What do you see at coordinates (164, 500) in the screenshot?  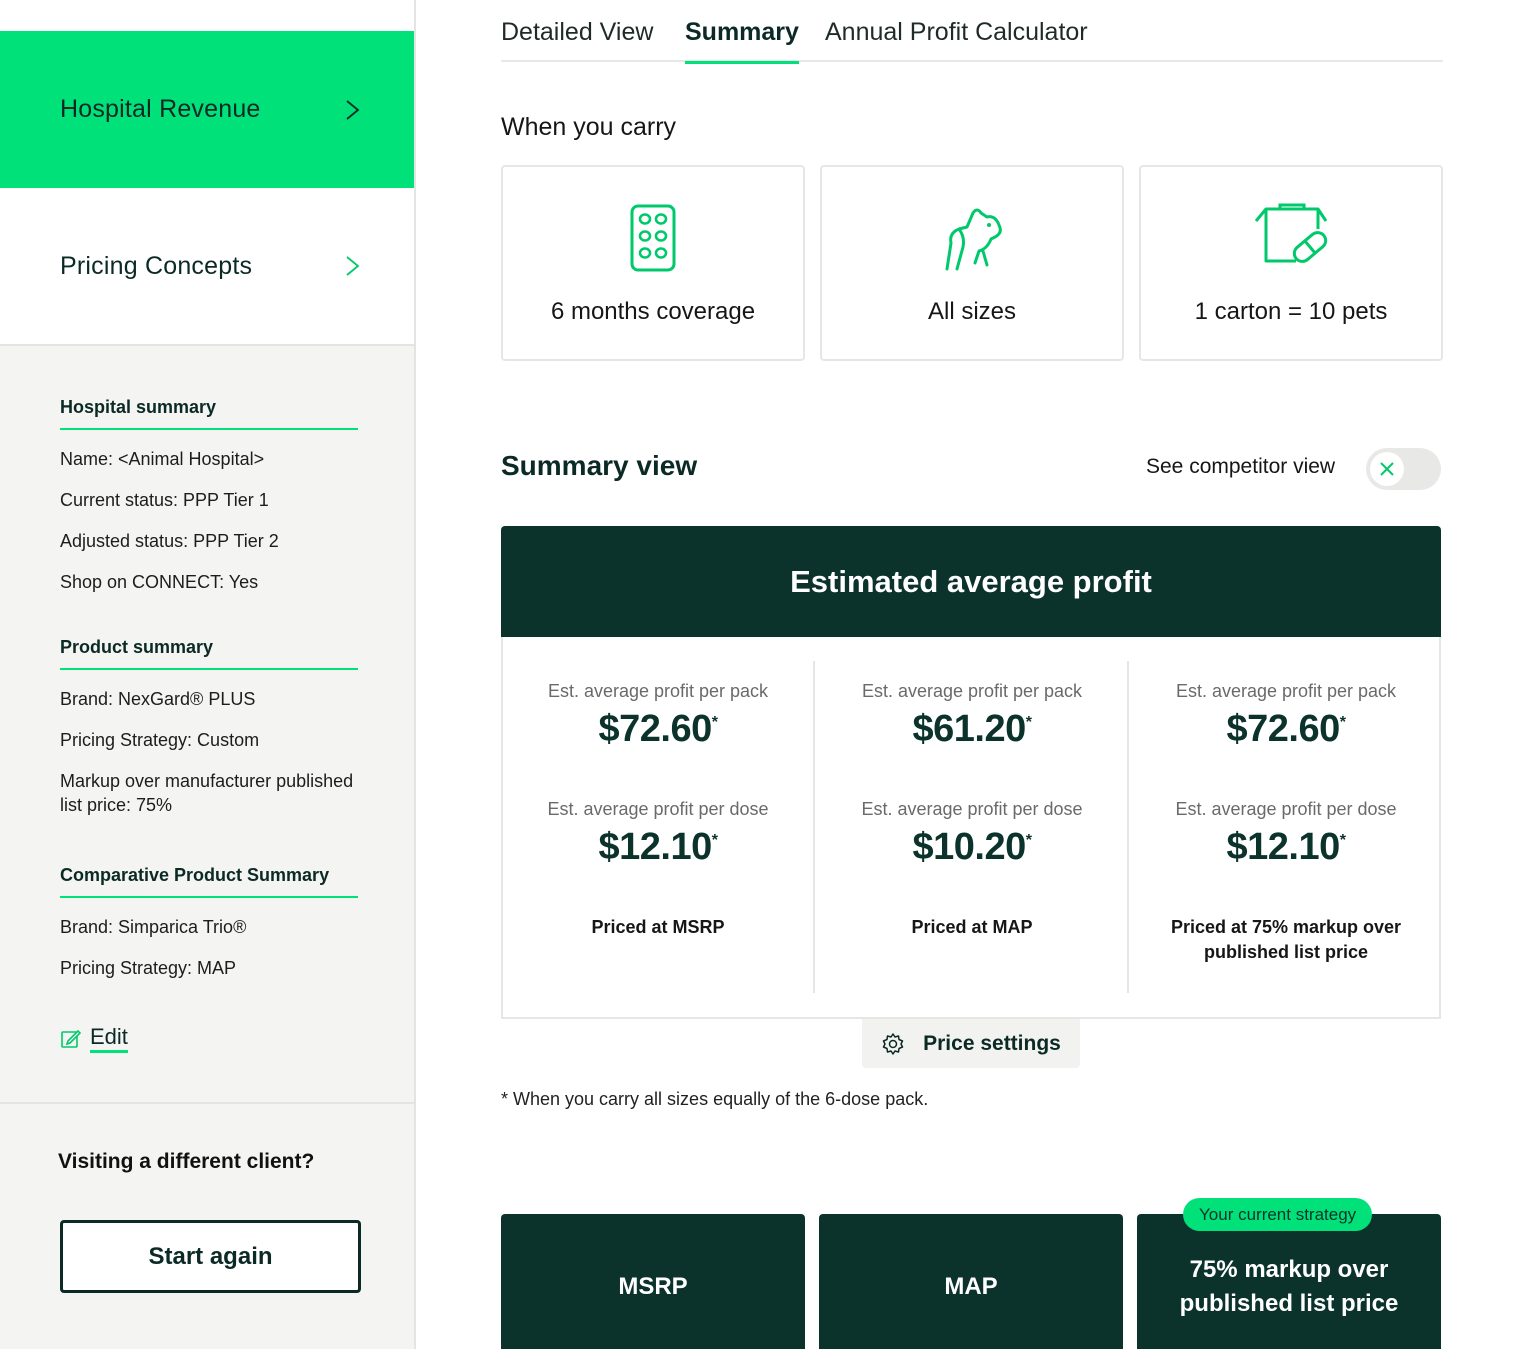 I see `current-status: Current status: PPP Tier 1` at bounding box center [164, 500].